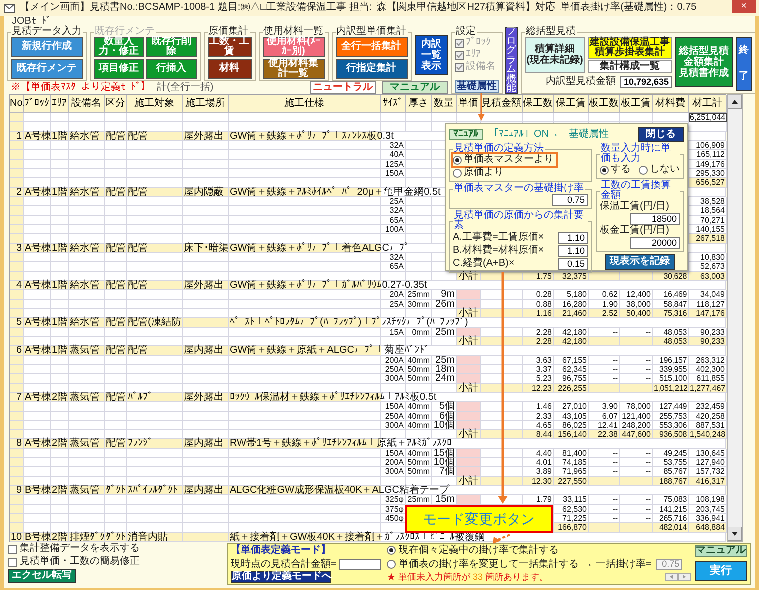 This screenshot has width=759, height=590. What do you see at coordinates (477, 491) in the screenshot?
I see `table-cell: ALGC化粧GW成形保温板40K＋ALGC粘着テープ` at bounding box center [477, 491].